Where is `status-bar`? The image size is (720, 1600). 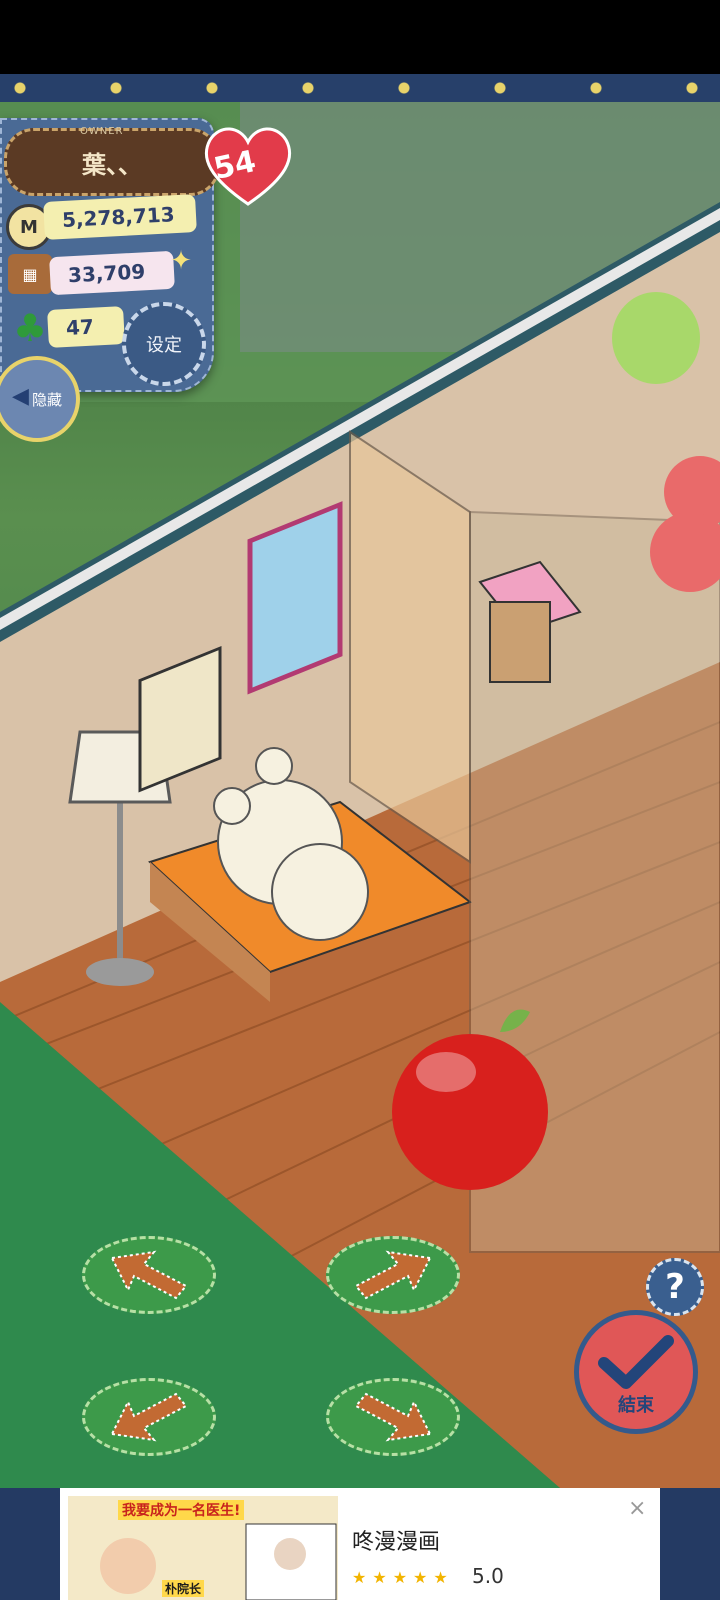
status-bar is located at coordinates (360, 37).